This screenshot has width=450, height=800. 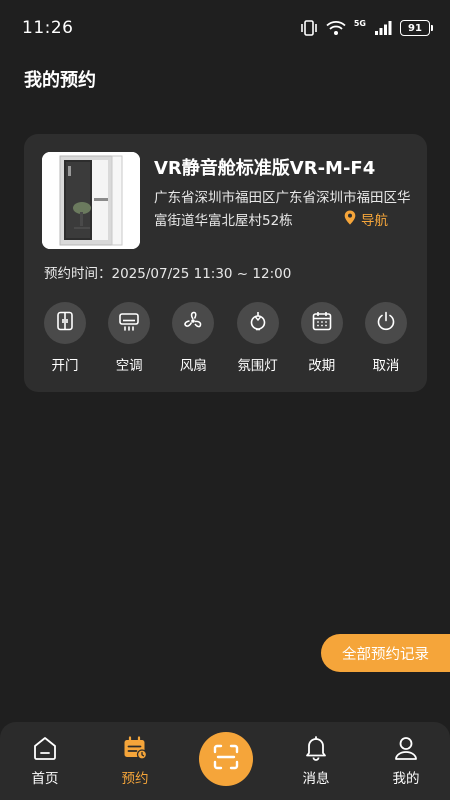 I want to click on tab-home: 首页, so click(x=45, y=761).